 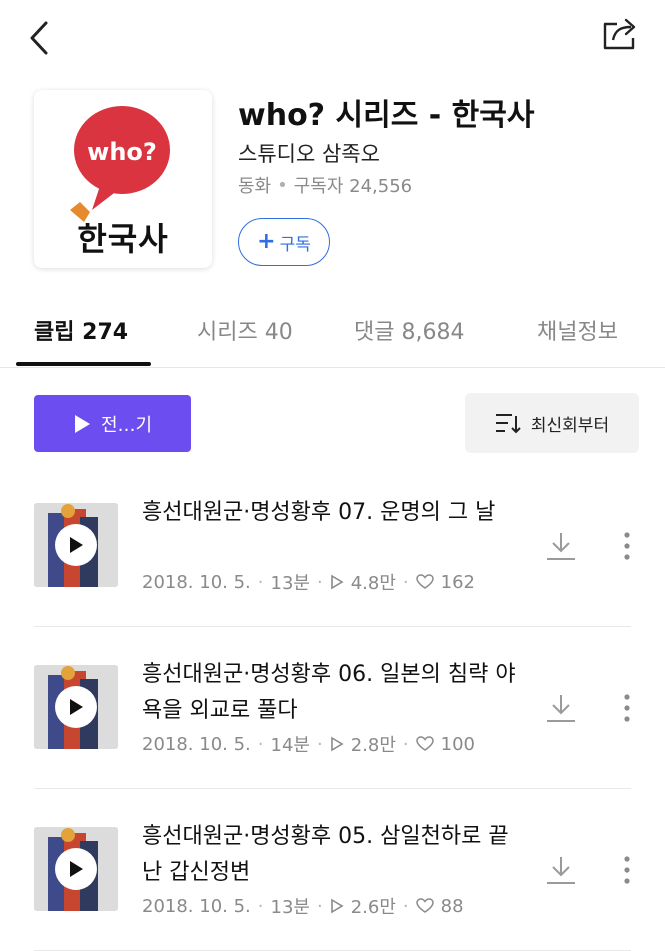 I want to click on channel-thumbnail: who? 한국사, so click(x=123, y=179).